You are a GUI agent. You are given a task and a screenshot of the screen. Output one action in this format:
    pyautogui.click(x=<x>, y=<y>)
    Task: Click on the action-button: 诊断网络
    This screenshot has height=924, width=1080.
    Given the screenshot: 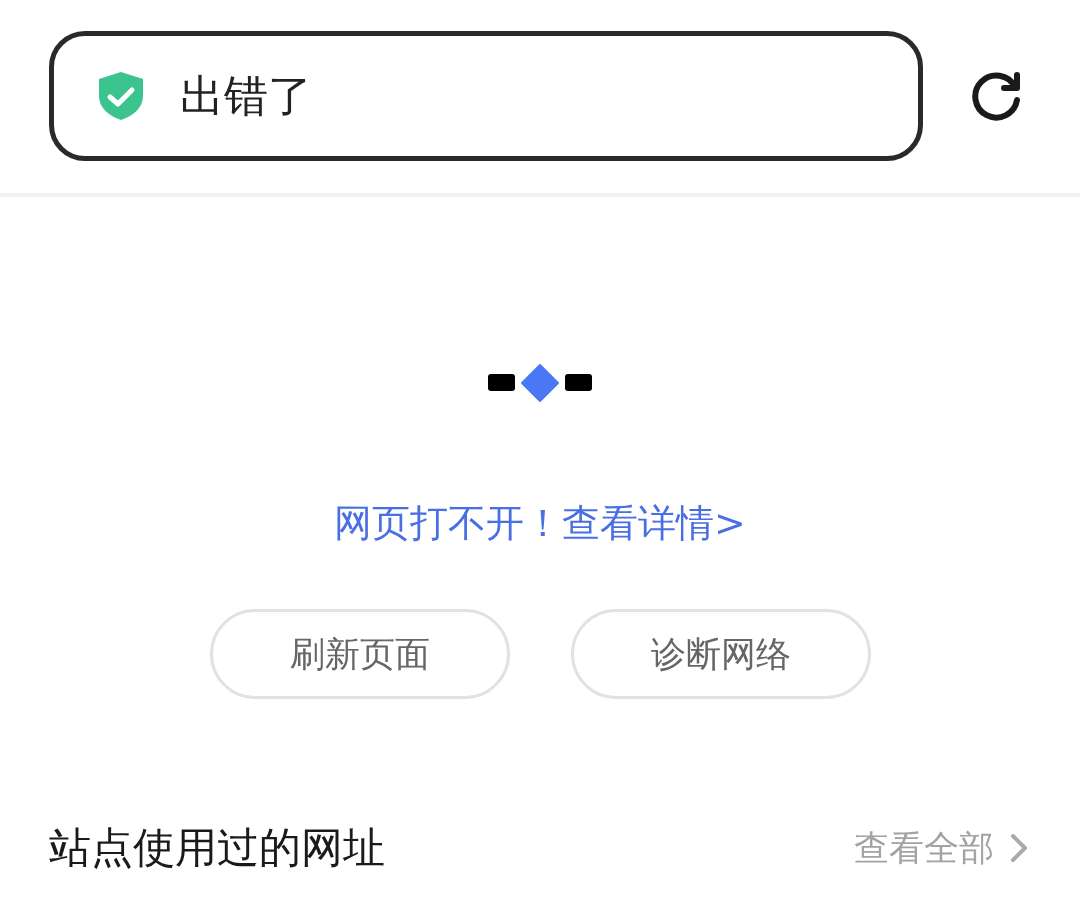 What is the action you would take?
    pyautogui.click(x=720, y=654)
    